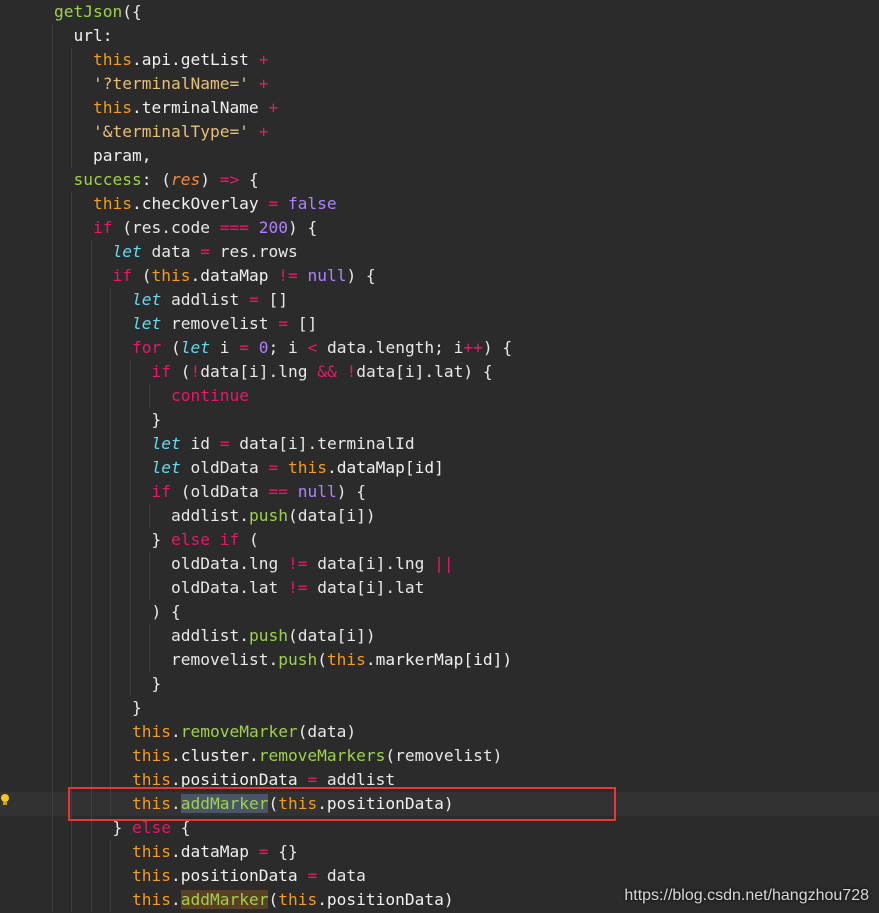 The width and height of the screenshot is (879, 913). Describe the element at coordinates (239, 731) in the screenshot. I see `code-token: removeMarker` at that location.